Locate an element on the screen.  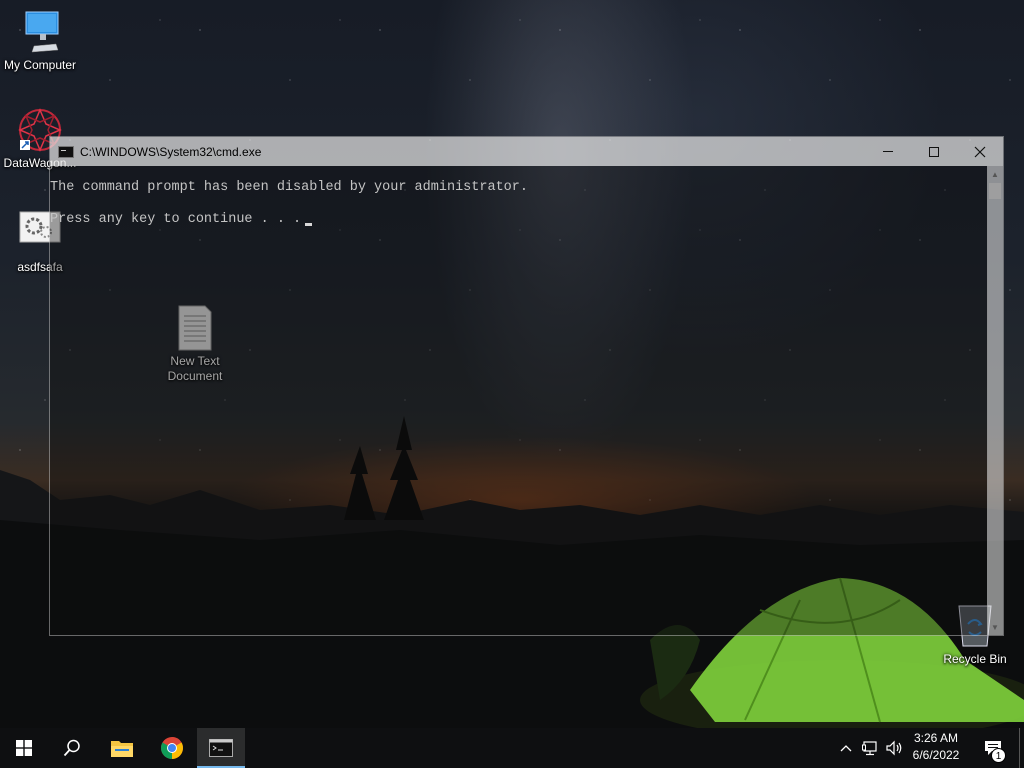
chevron-up-icon is located at coordinates (846, 748).